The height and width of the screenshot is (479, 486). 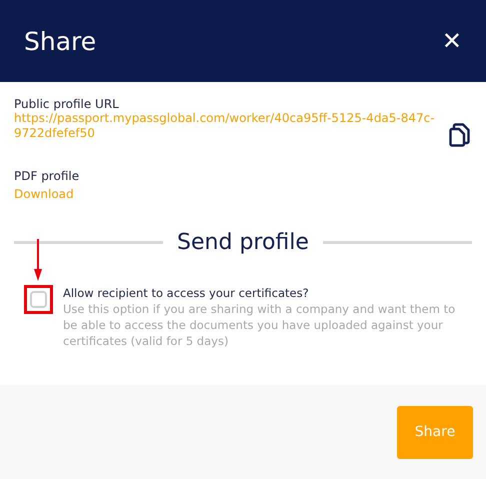 I want to click on section-title: Send profile, so click(x=243, y=242).